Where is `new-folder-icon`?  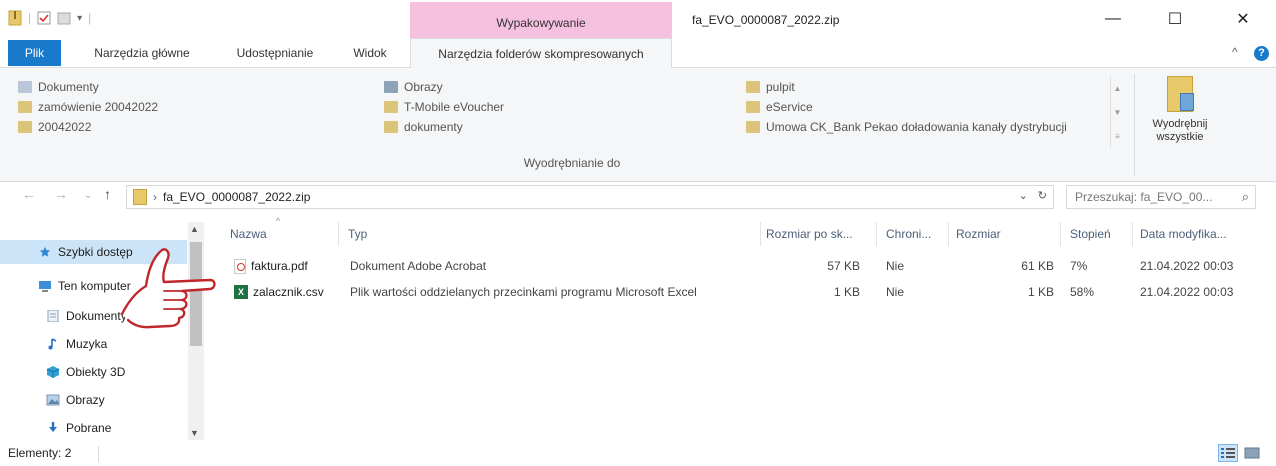
new-folder-icon is located at coordinates (64, 18).